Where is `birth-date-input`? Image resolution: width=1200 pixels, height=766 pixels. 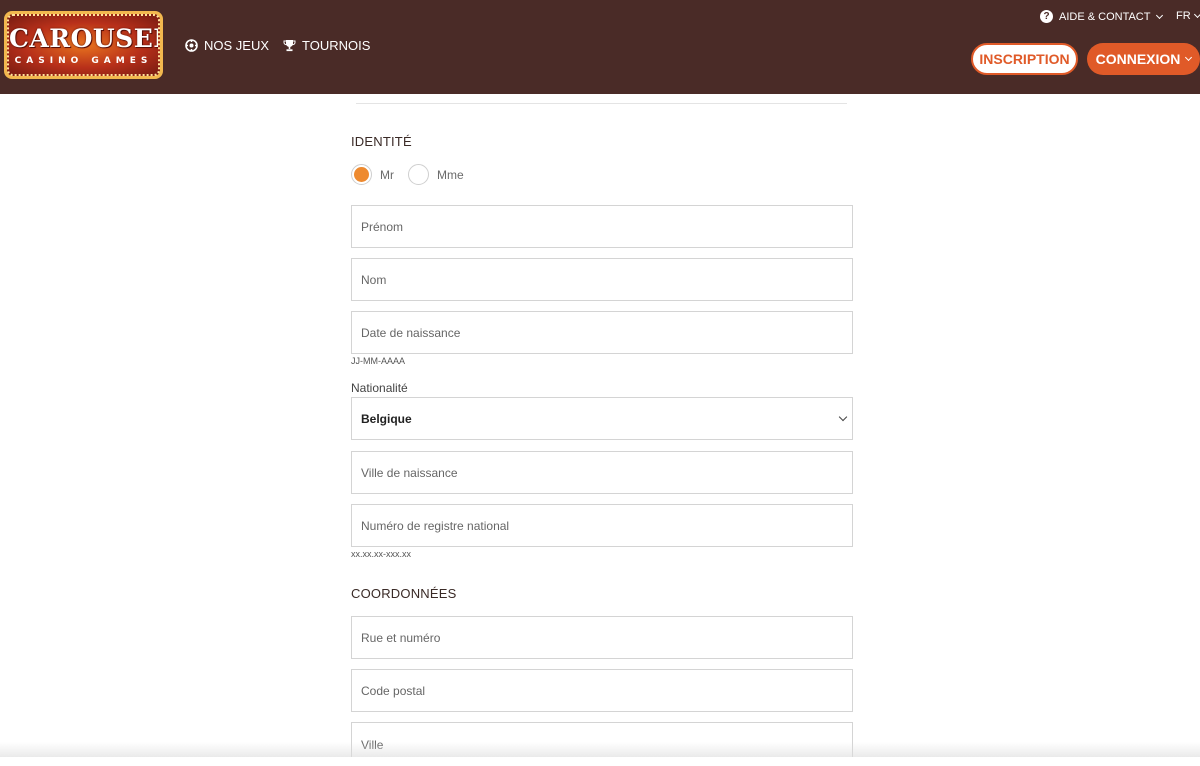 birth-date-input is located at coordinates (602, 332).